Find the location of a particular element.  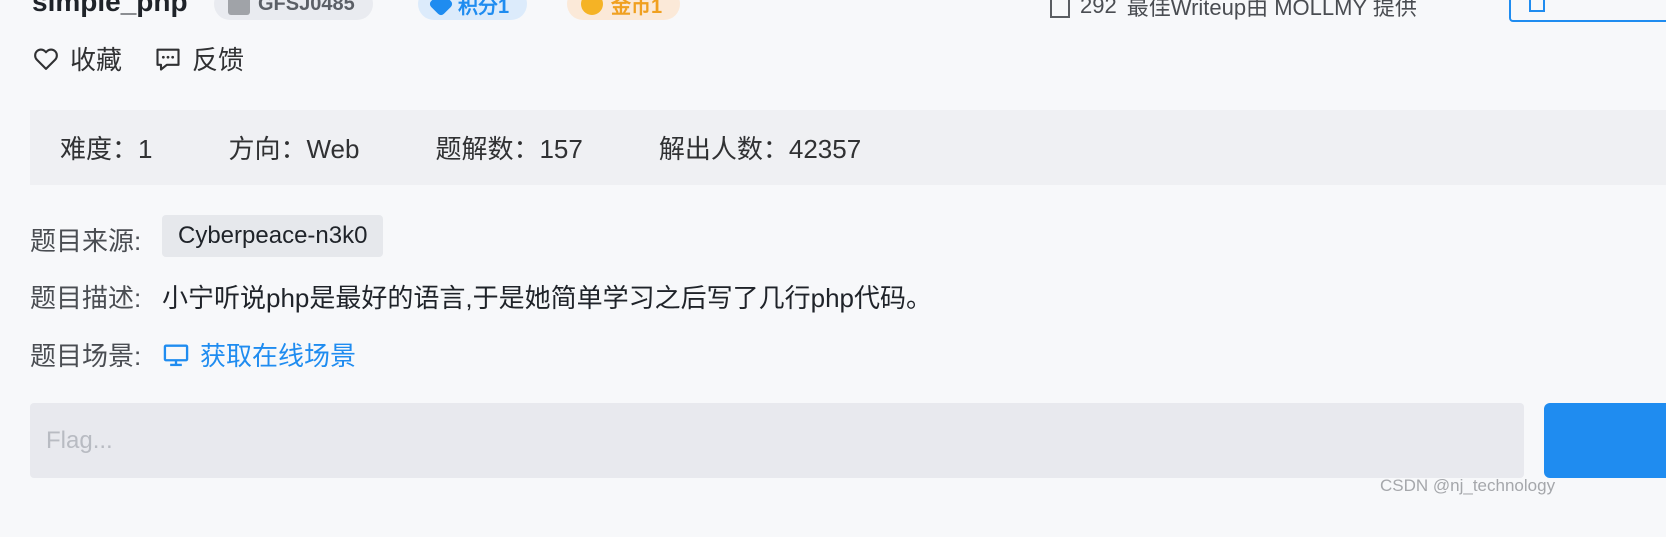

user-badge-label: GFSJ0485 is located at coordinates (306, 7).